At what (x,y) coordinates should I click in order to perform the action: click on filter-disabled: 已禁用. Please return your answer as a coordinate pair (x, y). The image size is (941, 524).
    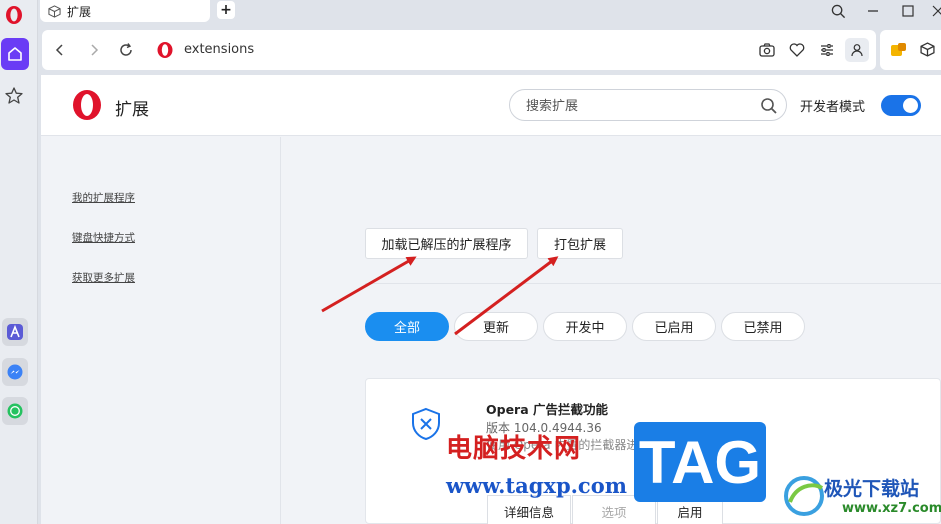
    Looking at the image, I should click on (763, 326).